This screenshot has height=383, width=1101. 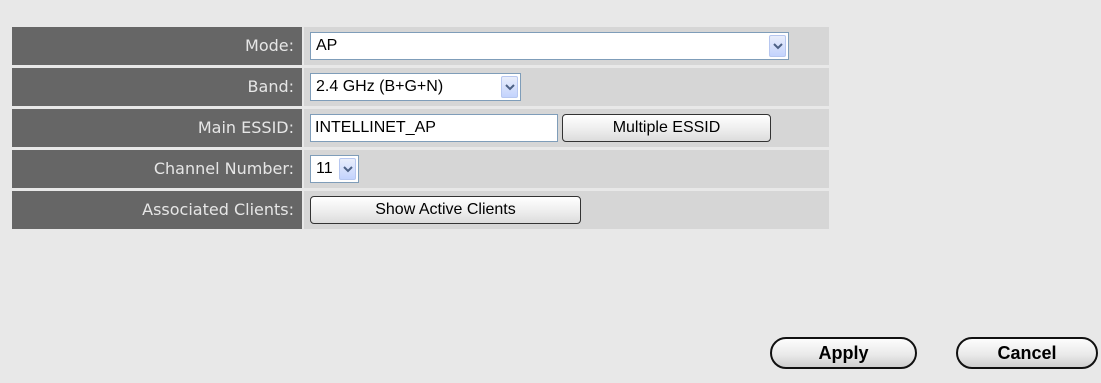 What do you see at coordinates (666, 128) in the screenshot?
I see `multiple-essid-button: Multiple ESSID` at bounding box center [666, 128].